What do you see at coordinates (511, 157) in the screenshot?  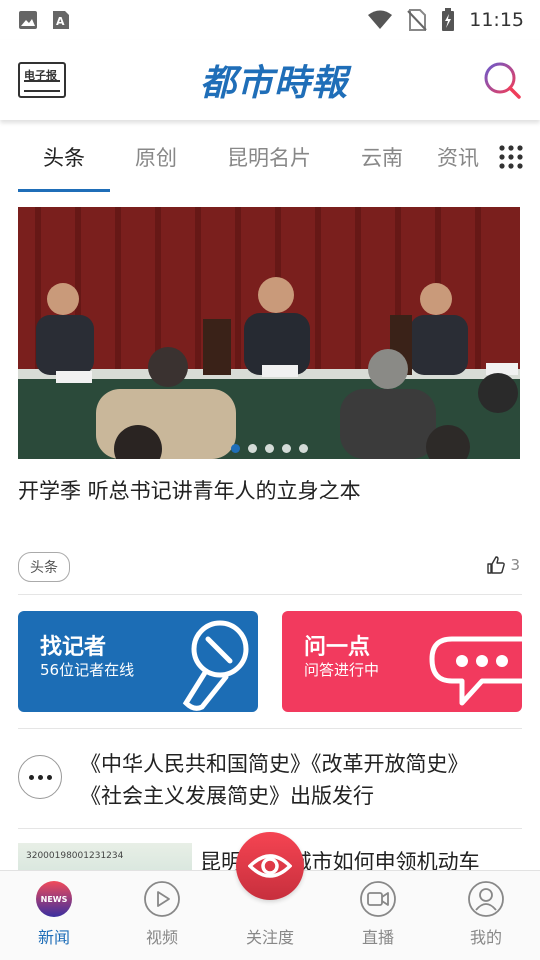 I see `grid-menu-icon` at bounding box center [511, 157].